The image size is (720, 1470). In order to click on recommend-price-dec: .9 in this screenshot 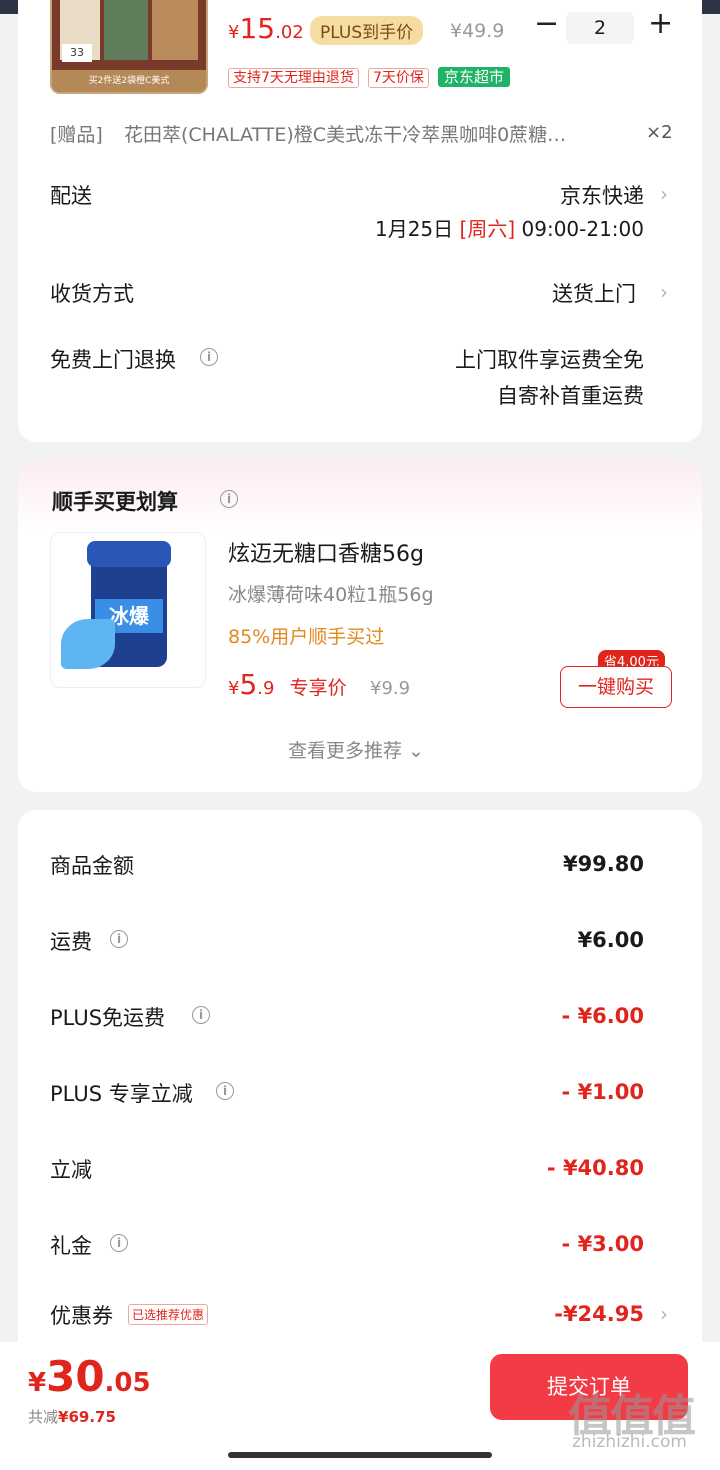, I will do `click(266, 688)`.